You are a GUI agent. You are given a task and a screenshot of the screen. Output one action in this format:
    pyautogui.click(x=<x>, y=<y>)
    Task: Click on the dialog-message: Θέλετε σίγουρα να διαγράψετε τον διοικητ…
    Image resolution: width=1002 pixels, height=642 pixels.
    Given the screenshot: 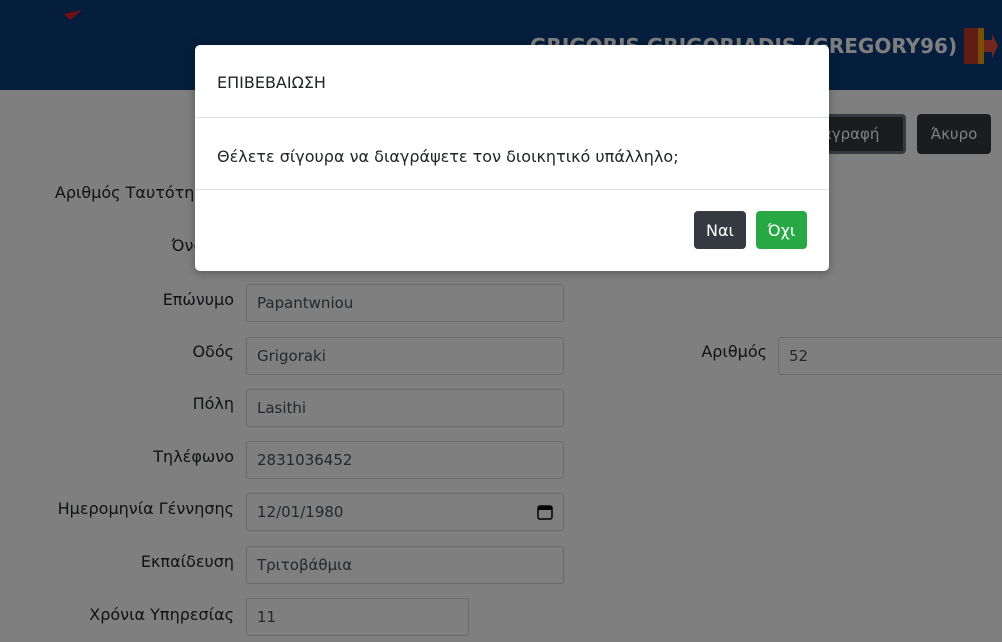 What is the action you would take?
    pyautogui.click(x=448, y=156)
    